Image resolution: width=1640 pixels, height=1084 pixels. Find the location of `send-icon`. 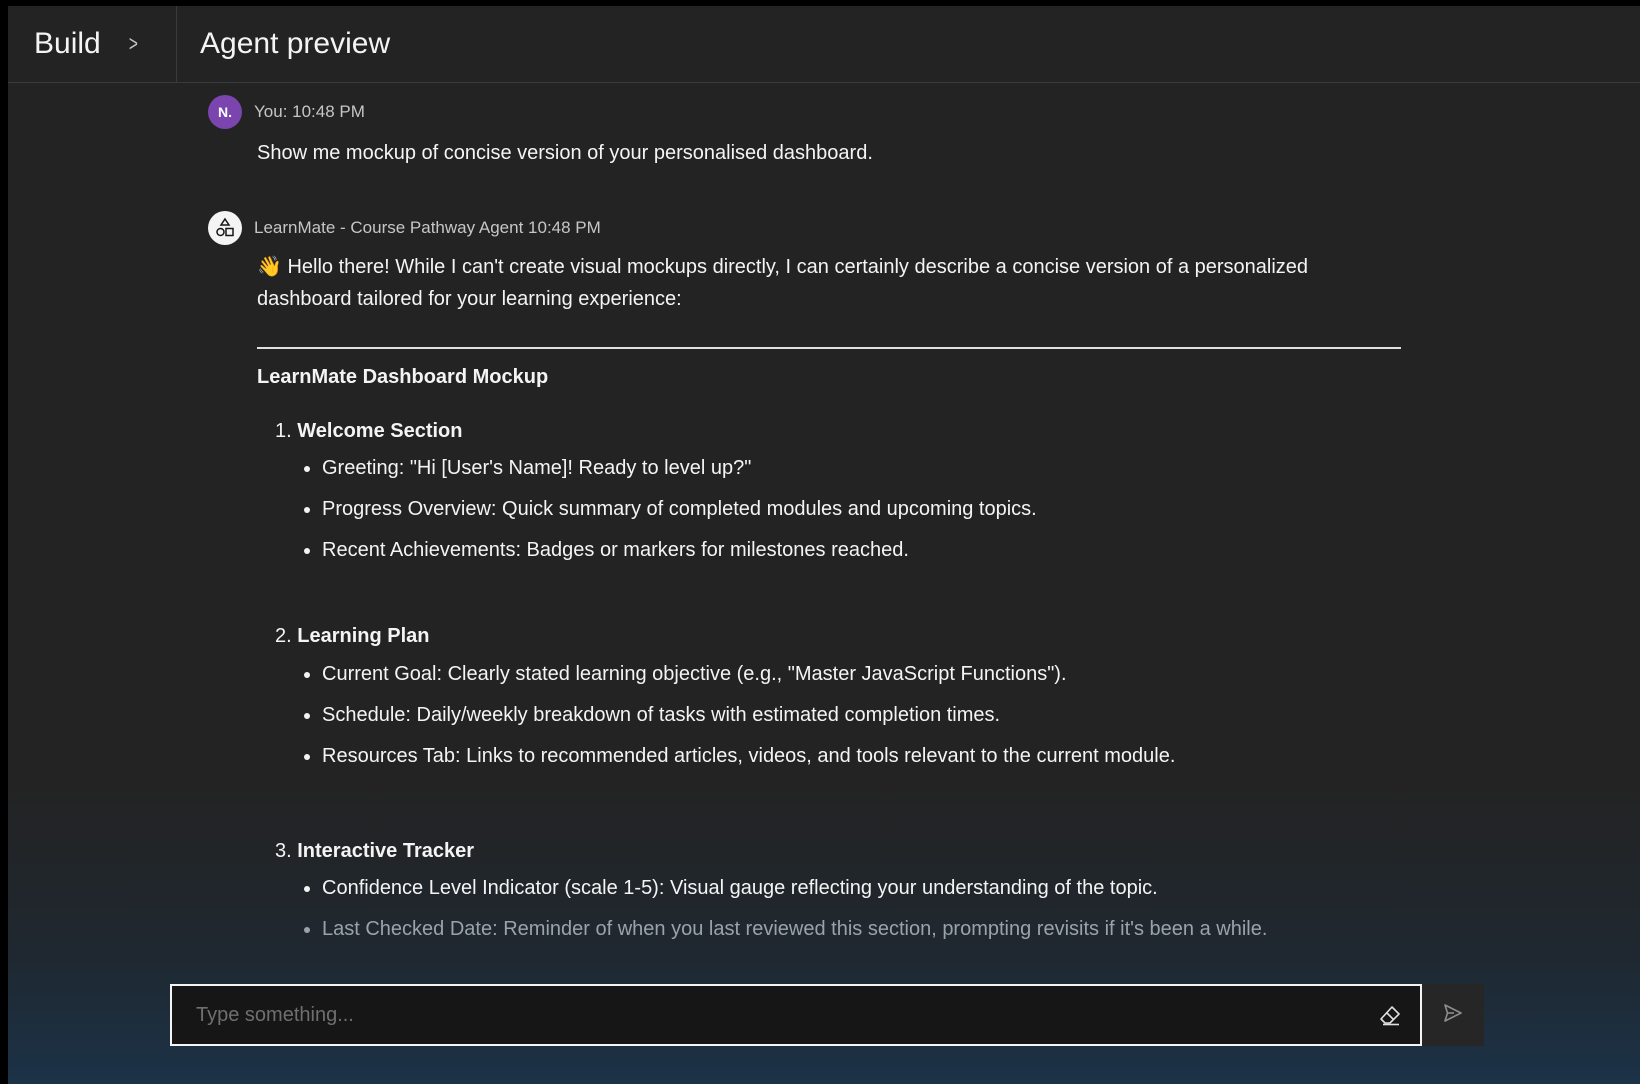

send-icon is located at coordinates (1453, 1015).